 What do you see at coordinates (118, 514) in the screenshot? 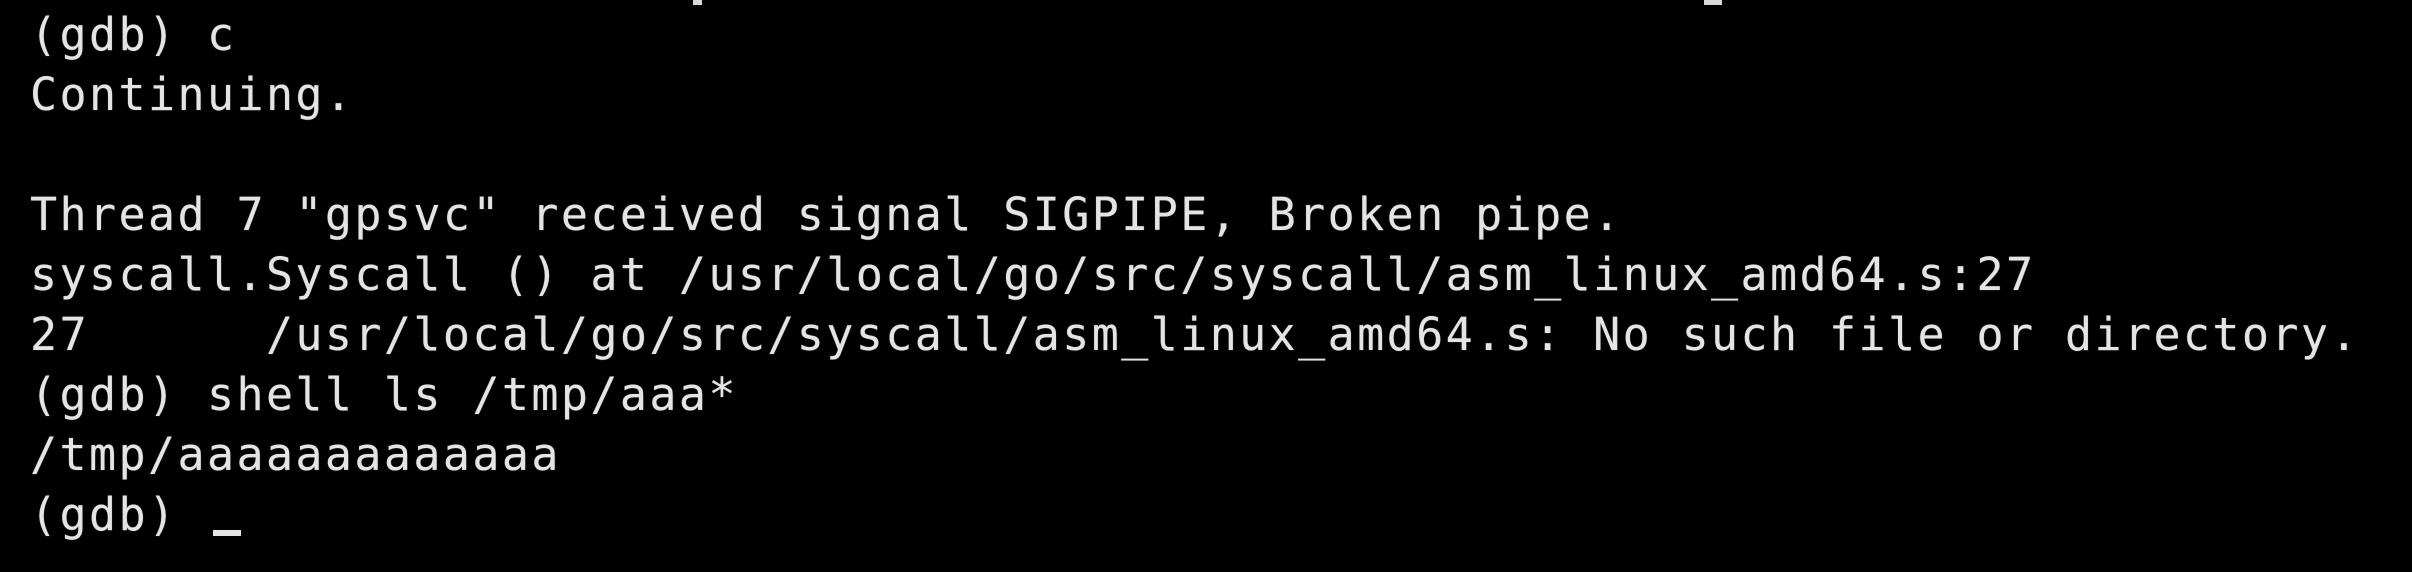
I see `gdb-prompt: (gdb)` at bounding box center [118, 514].